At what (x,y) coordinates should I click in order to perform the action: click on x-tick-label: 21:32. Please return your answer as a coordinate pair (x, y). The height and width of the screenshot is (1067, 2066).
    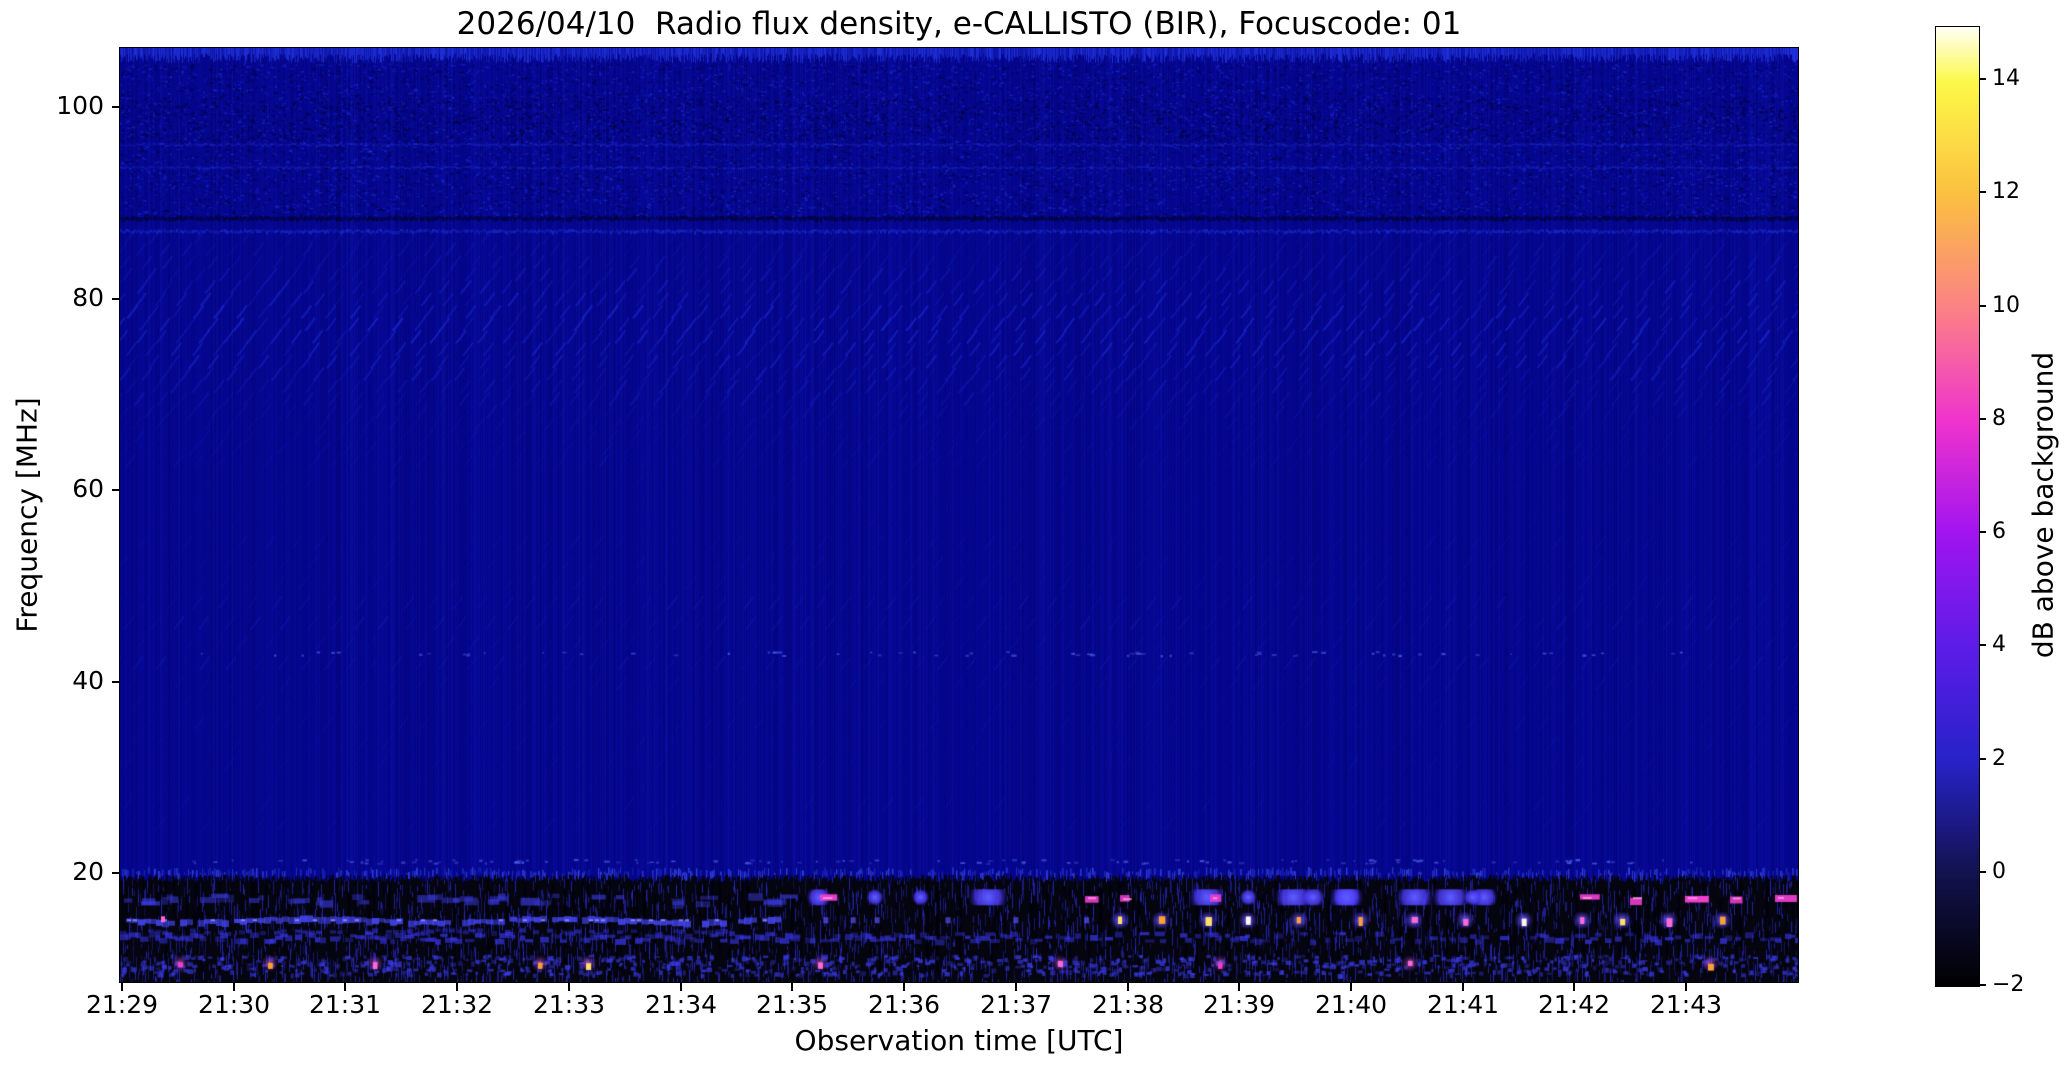
    Looking at the image, I should click on (457, 1004).